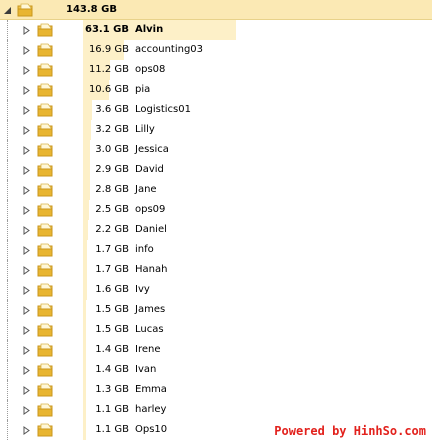 This screenshot has height=440, width=432. What do you see at coordinates (216, 110) in the screenshot?
I see `folder-row: 3.6 GB Logistics01` at bounding box center [216, 110].